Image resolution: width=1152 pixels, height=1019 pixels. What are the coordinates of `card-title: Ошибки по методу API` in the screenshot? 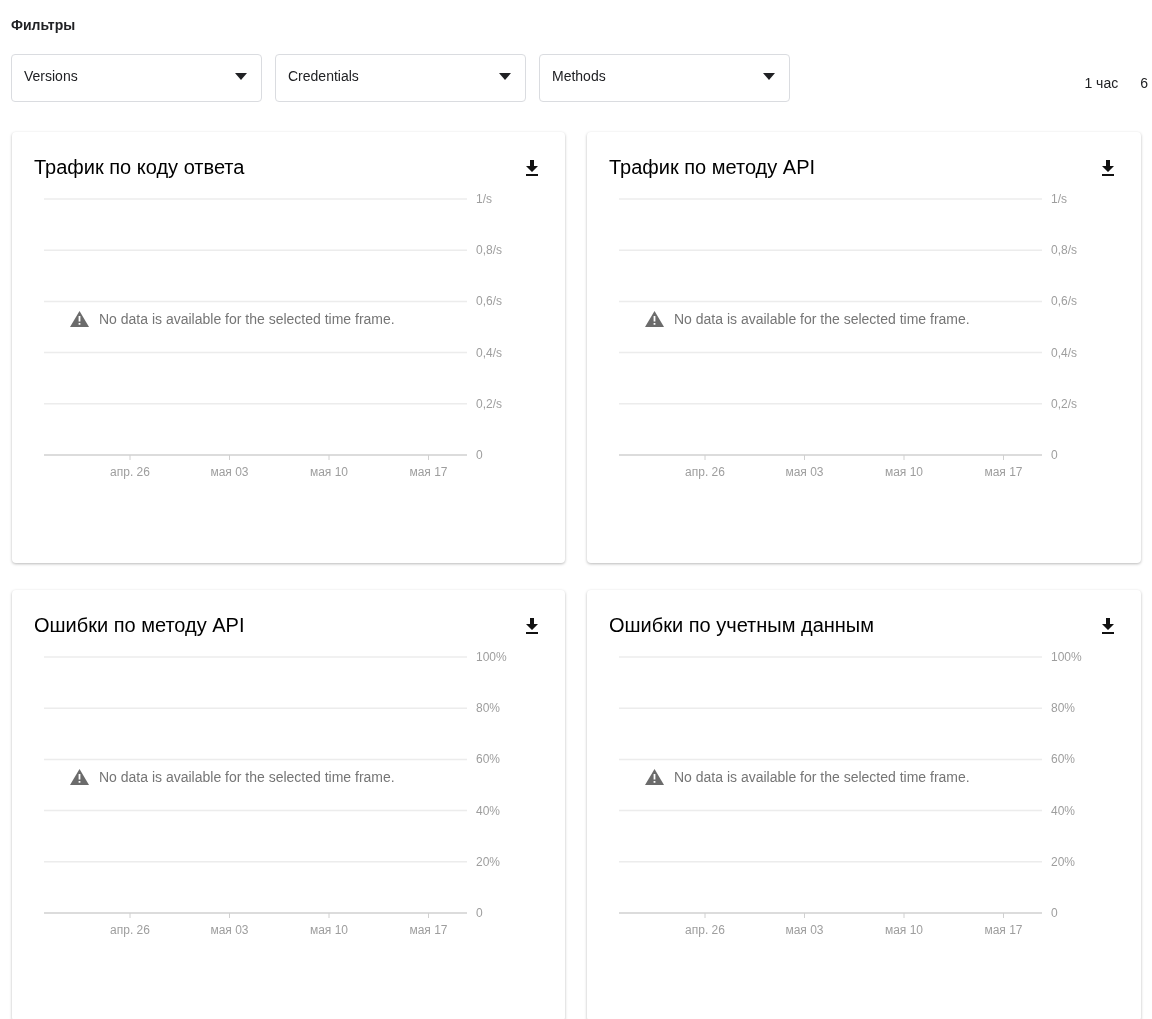 It's located at (139, 625).